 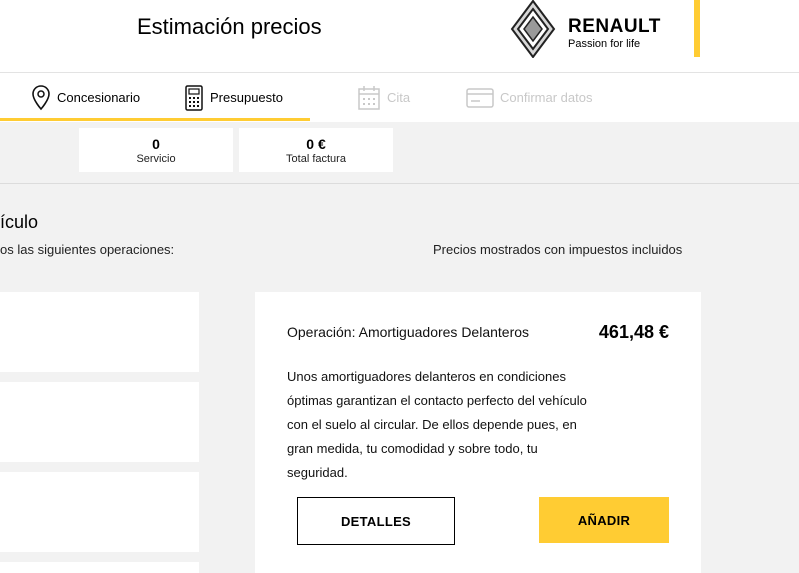 What do you see at coordinates (156, 144) in the screenshot?
I see `summary-value: 0` at bounding box center [156, 144].